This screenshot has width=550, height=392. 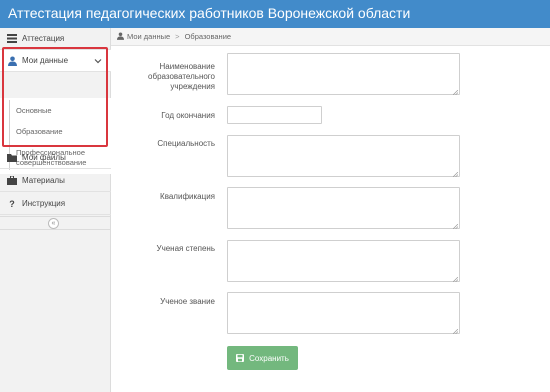 What do you see at coordinates (12, 39) in the screenshot?
I see `server-icon` at bounding box center [12, 39].